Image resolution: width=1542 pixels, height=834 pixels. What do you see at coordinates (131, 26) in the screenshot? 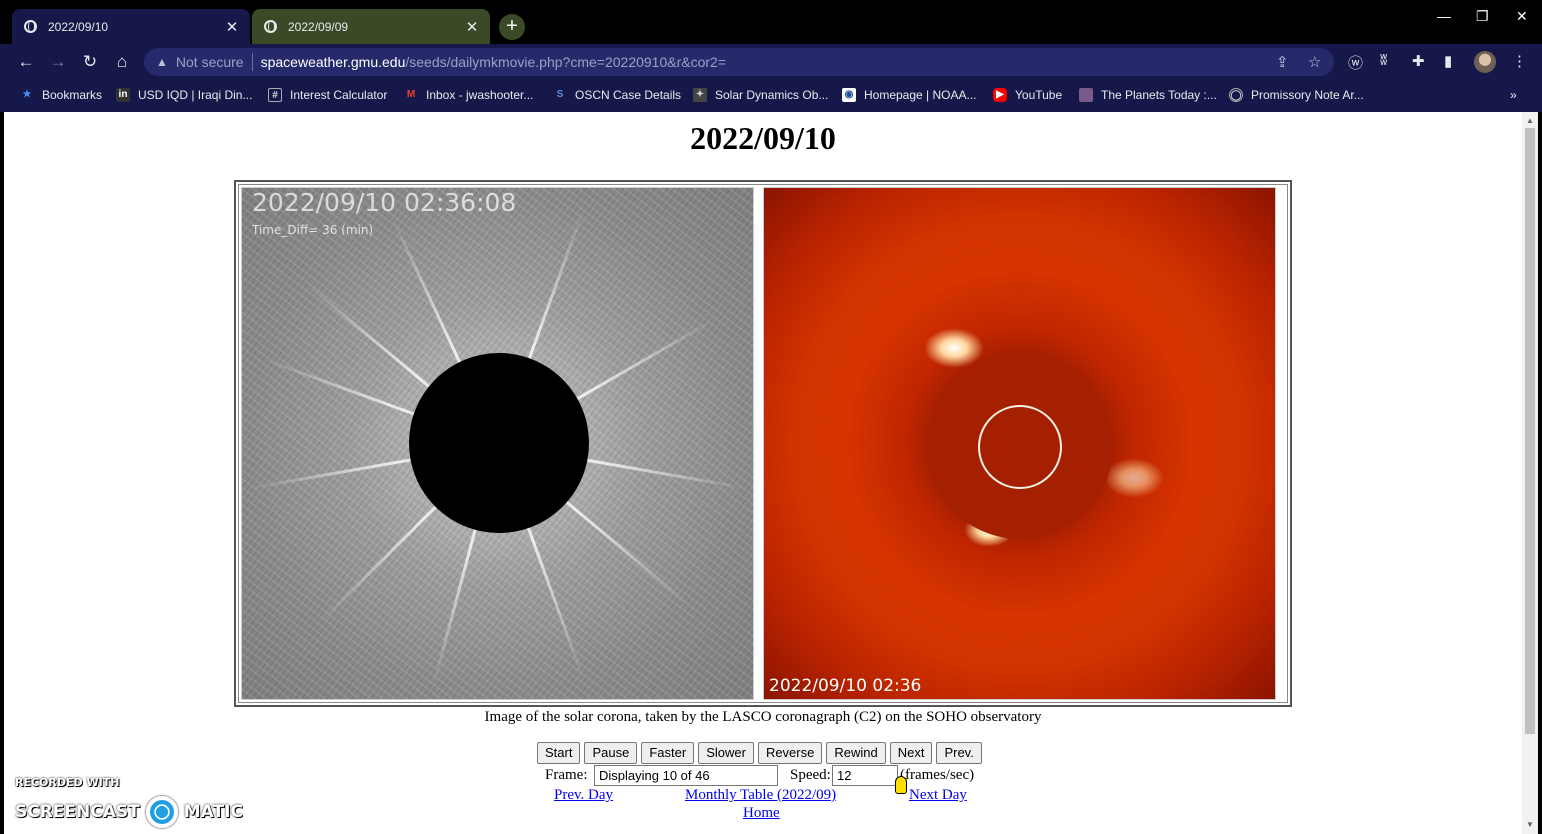
I see `tab-active: 2022/09/10 ✕` at bounding box center [131, 26].